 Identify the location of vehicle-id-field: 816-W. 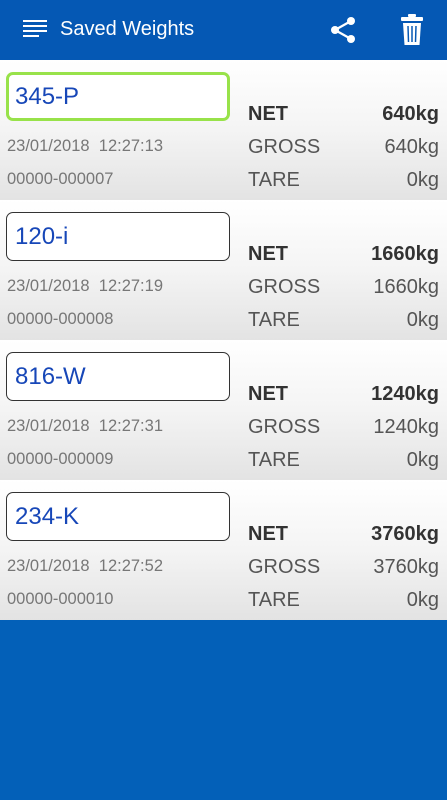
(118, 376).